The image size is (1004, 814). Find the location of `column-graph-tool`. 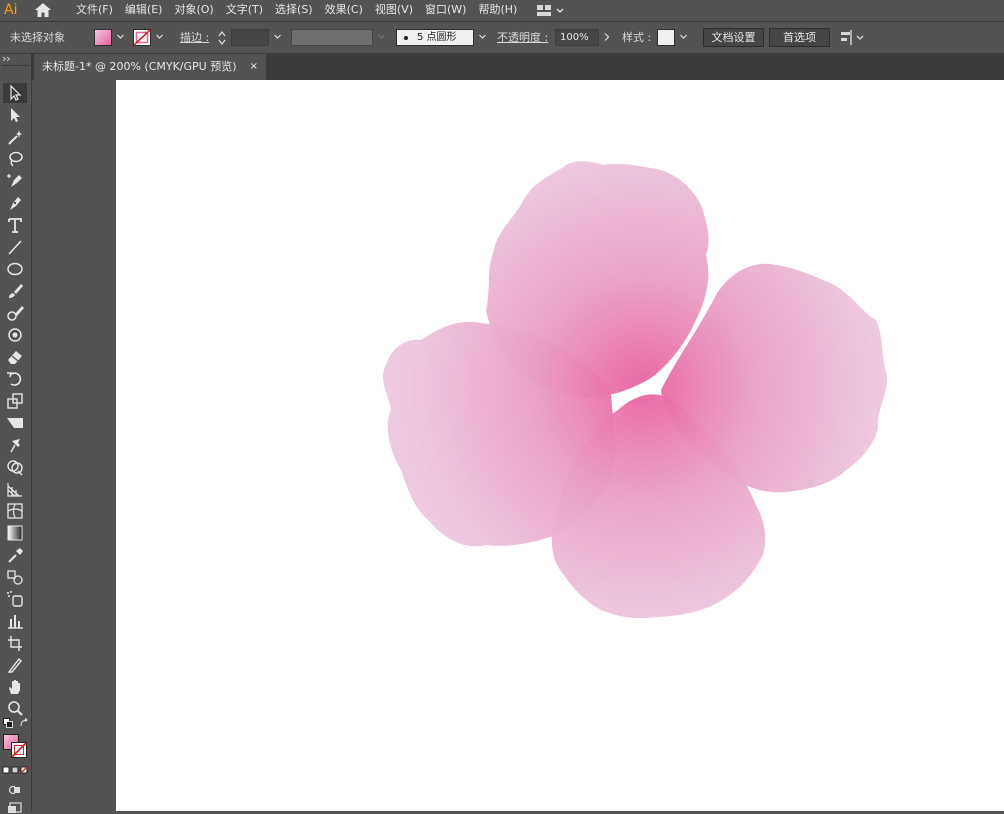

column-graph-tool is located at coordinates (15, 621).